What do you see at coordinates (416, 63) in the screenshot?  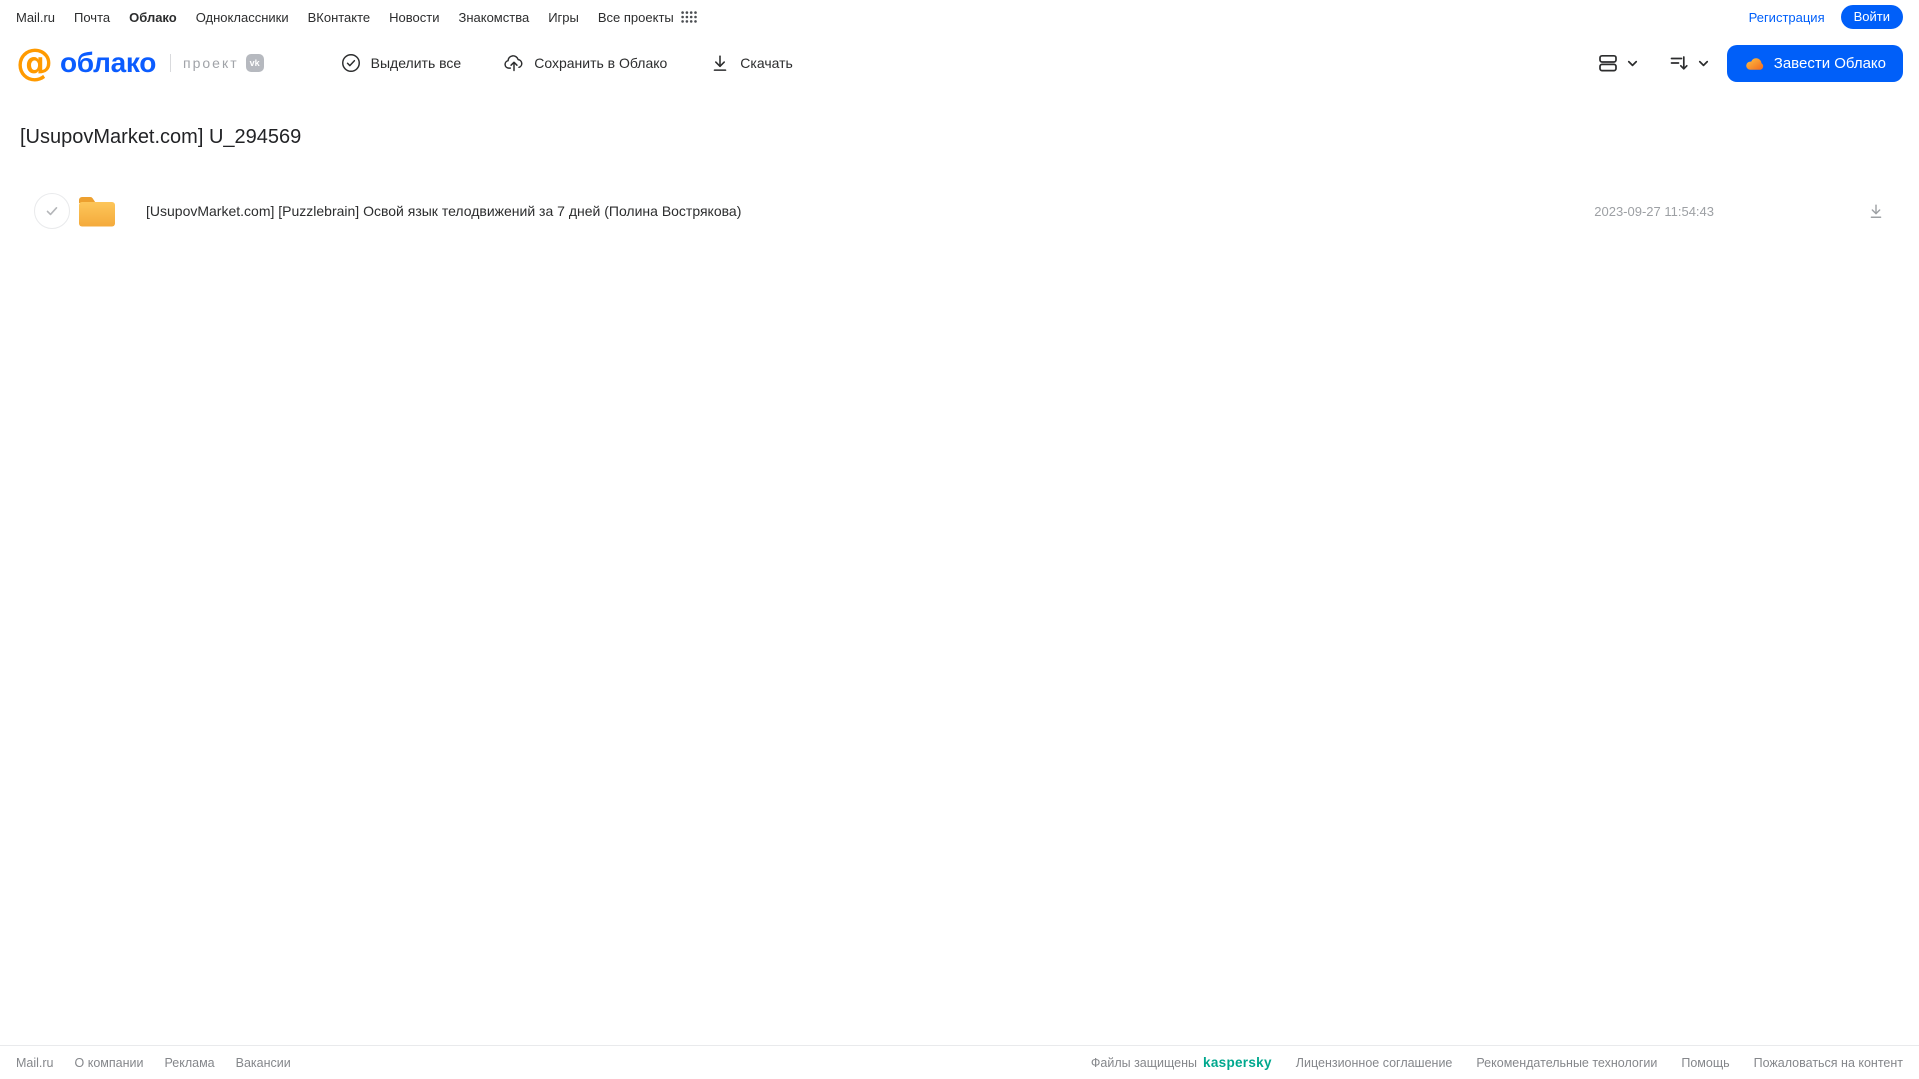 I see `select-all-label: Выделить все` at bounding box center [416, 63].